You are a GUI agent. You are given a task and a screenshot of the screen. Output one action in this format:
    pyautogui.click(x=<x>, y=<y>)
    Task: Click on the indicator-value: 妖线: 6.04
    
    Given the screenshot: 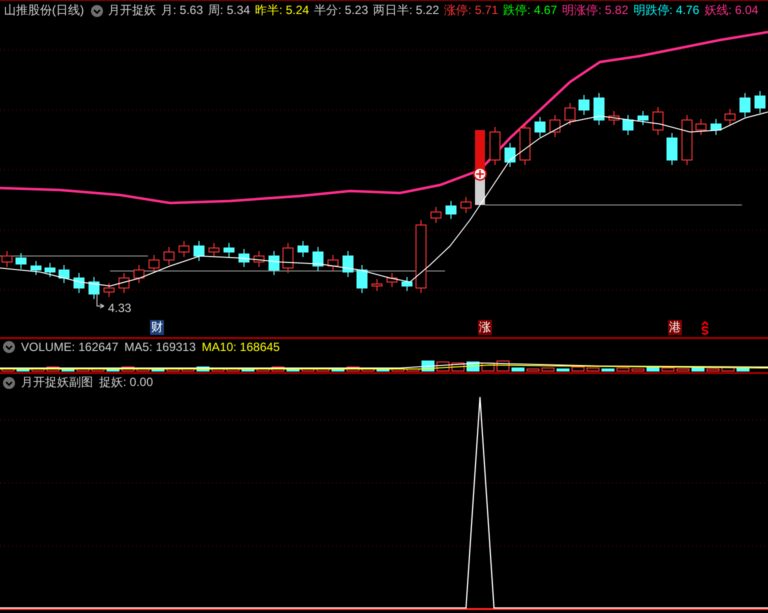 What is the action you would take?
    pyautogui.click(x=731, y=10)
    